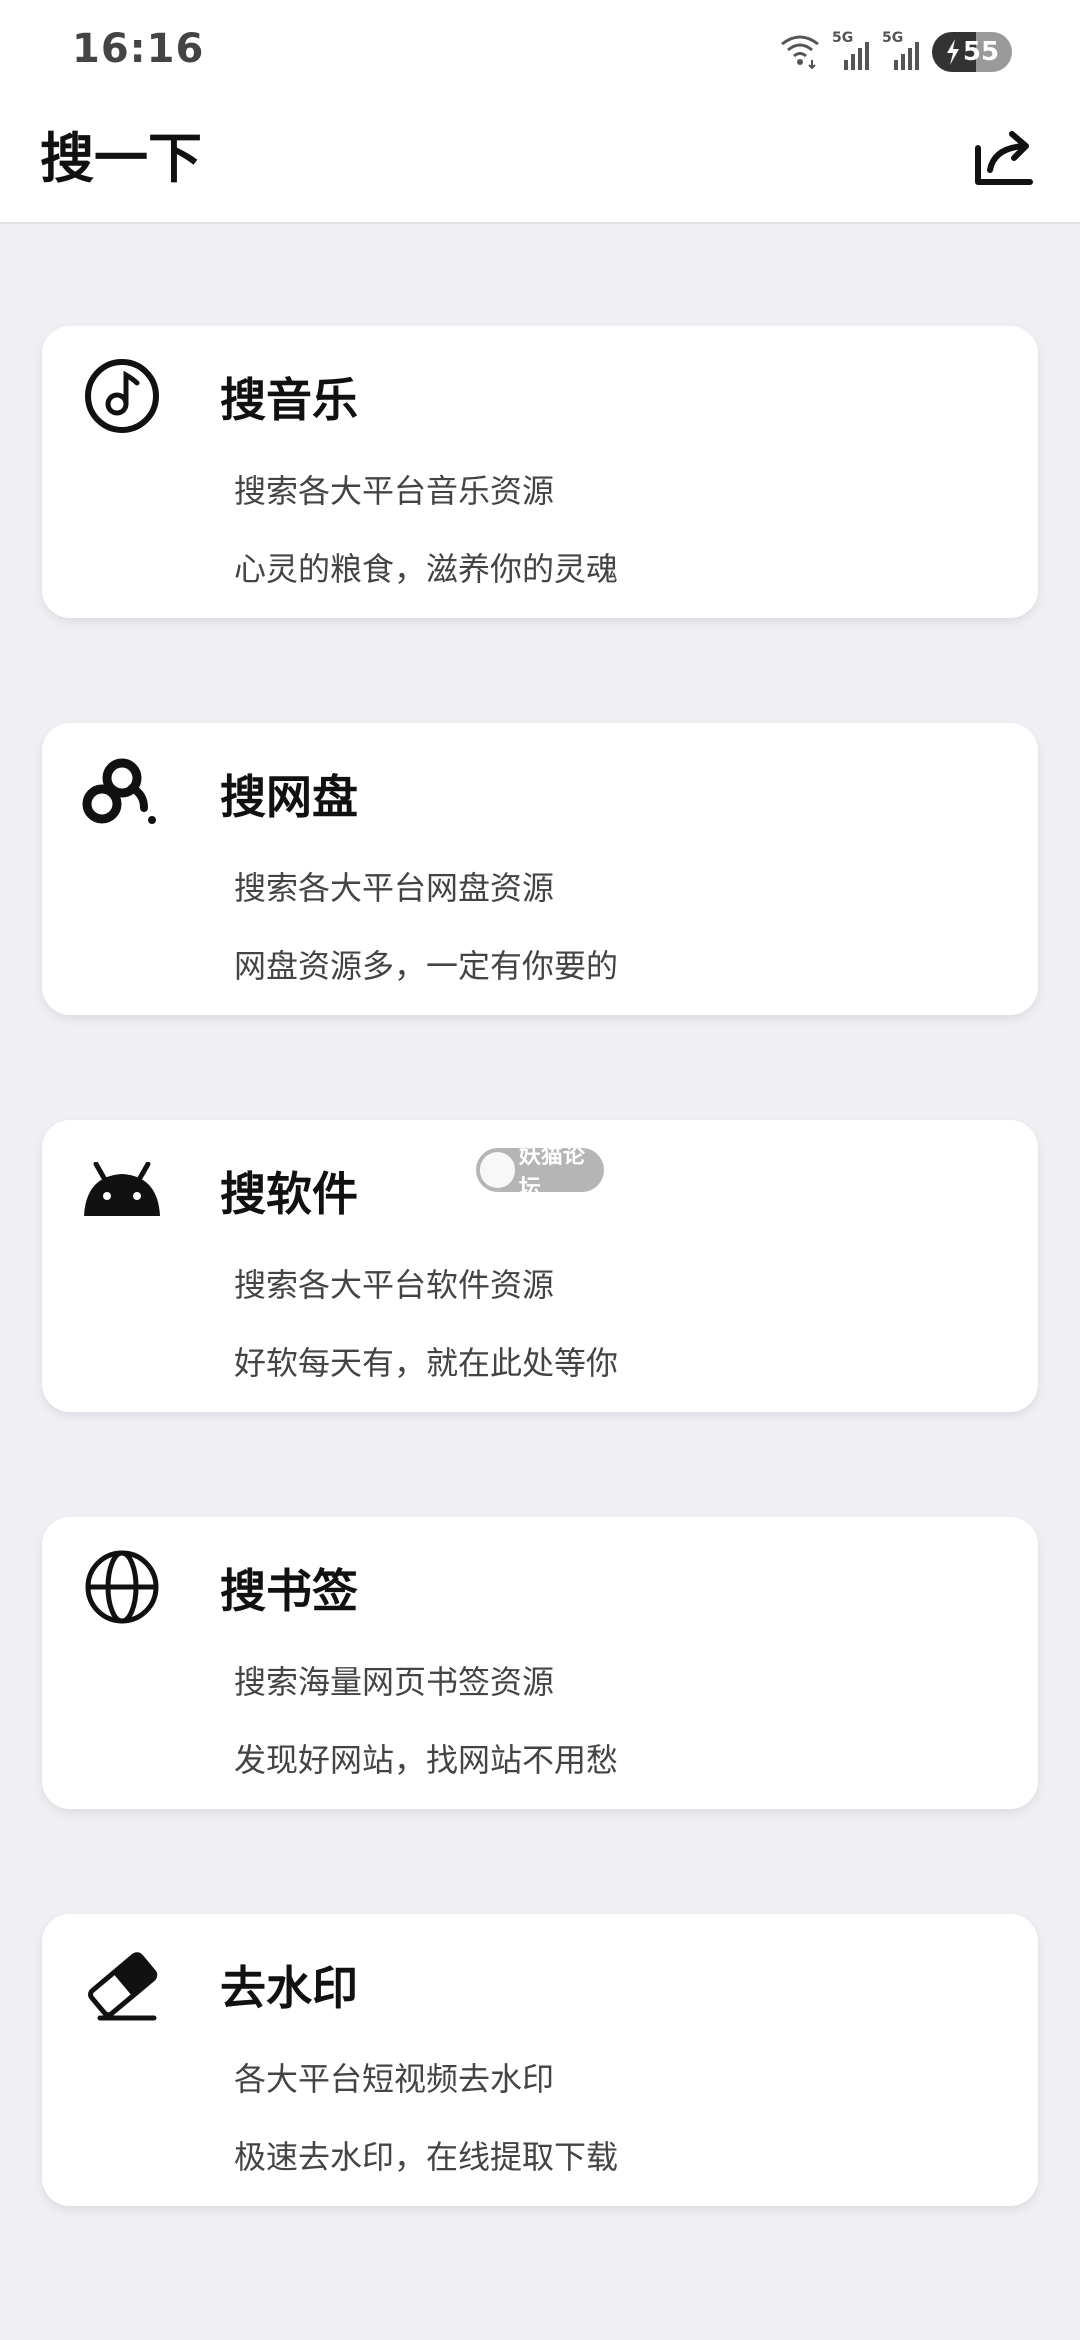 The width and height of the screenshot is (1080, 2340). I want to click on card-watermark-removal: 去水印 各大平台短视频去水印 极速去水印，在线提取下载, so click(540, 2060).